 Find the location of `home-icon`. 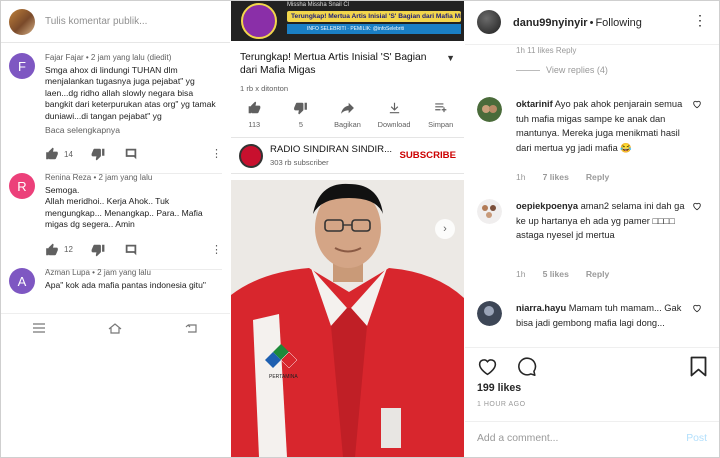

home-icon is located at coordinates (115, 328).